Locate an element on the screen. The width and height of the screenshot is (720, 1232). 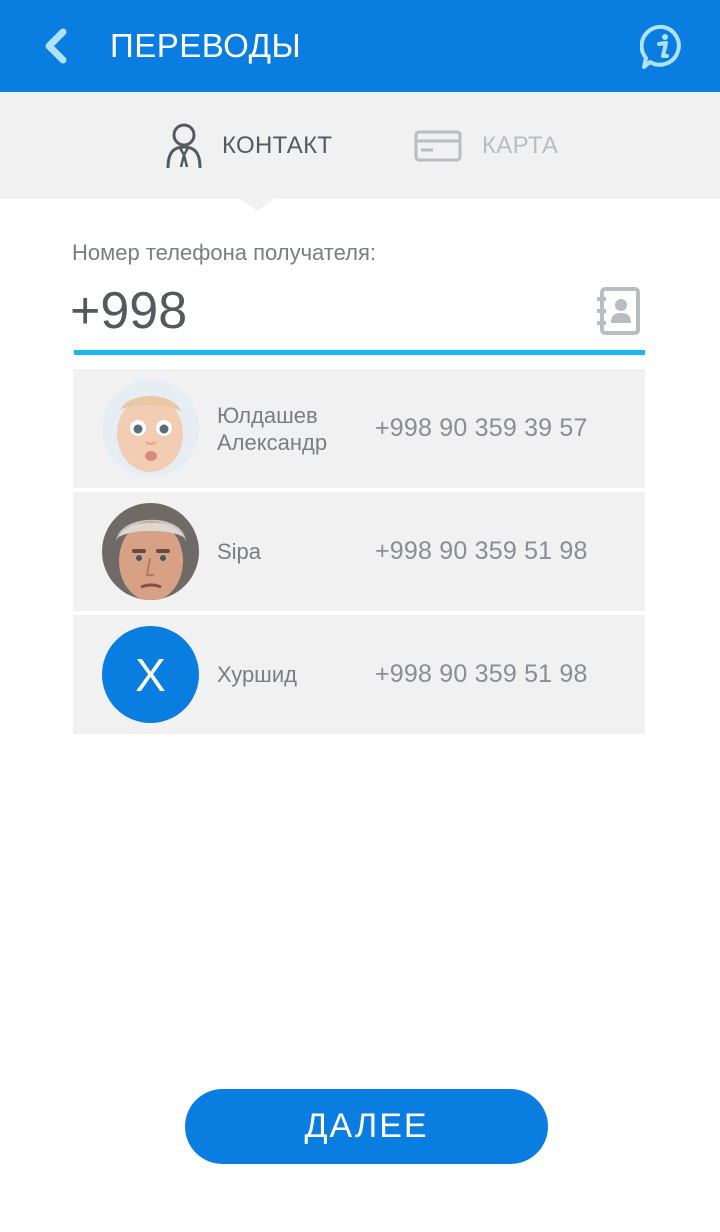
next-button: ДАЛЕЕ is located at coordinates (366, 1126).